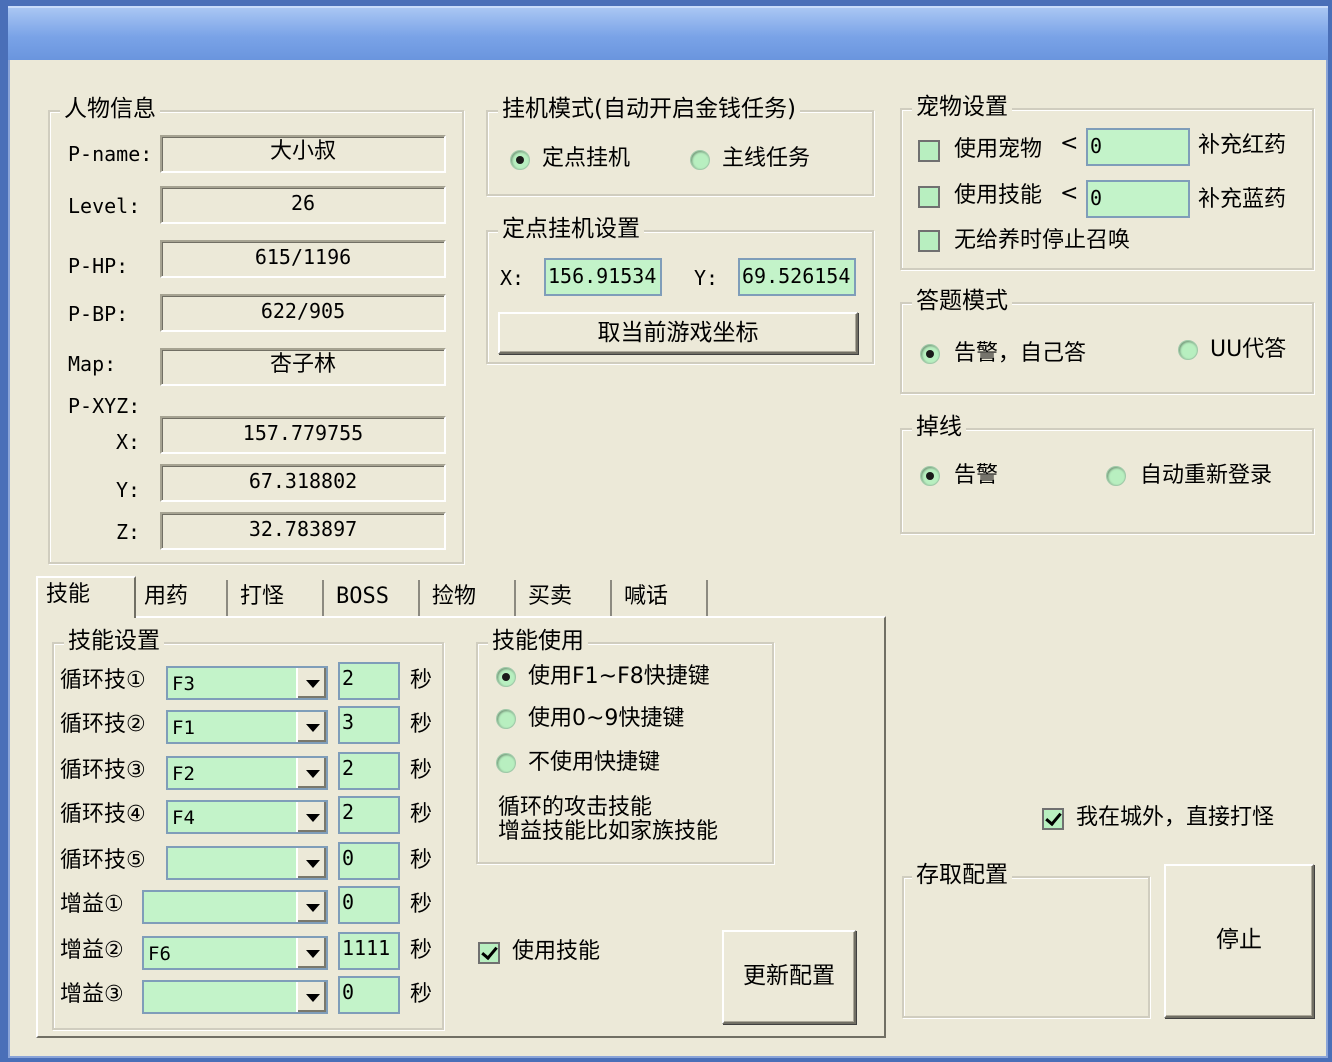 This screenshot has height=1062, width=1332. Describe the element at coordinates (421, 860) in the screenshot. I see `skill-row-5-unit: 秒` at that location.